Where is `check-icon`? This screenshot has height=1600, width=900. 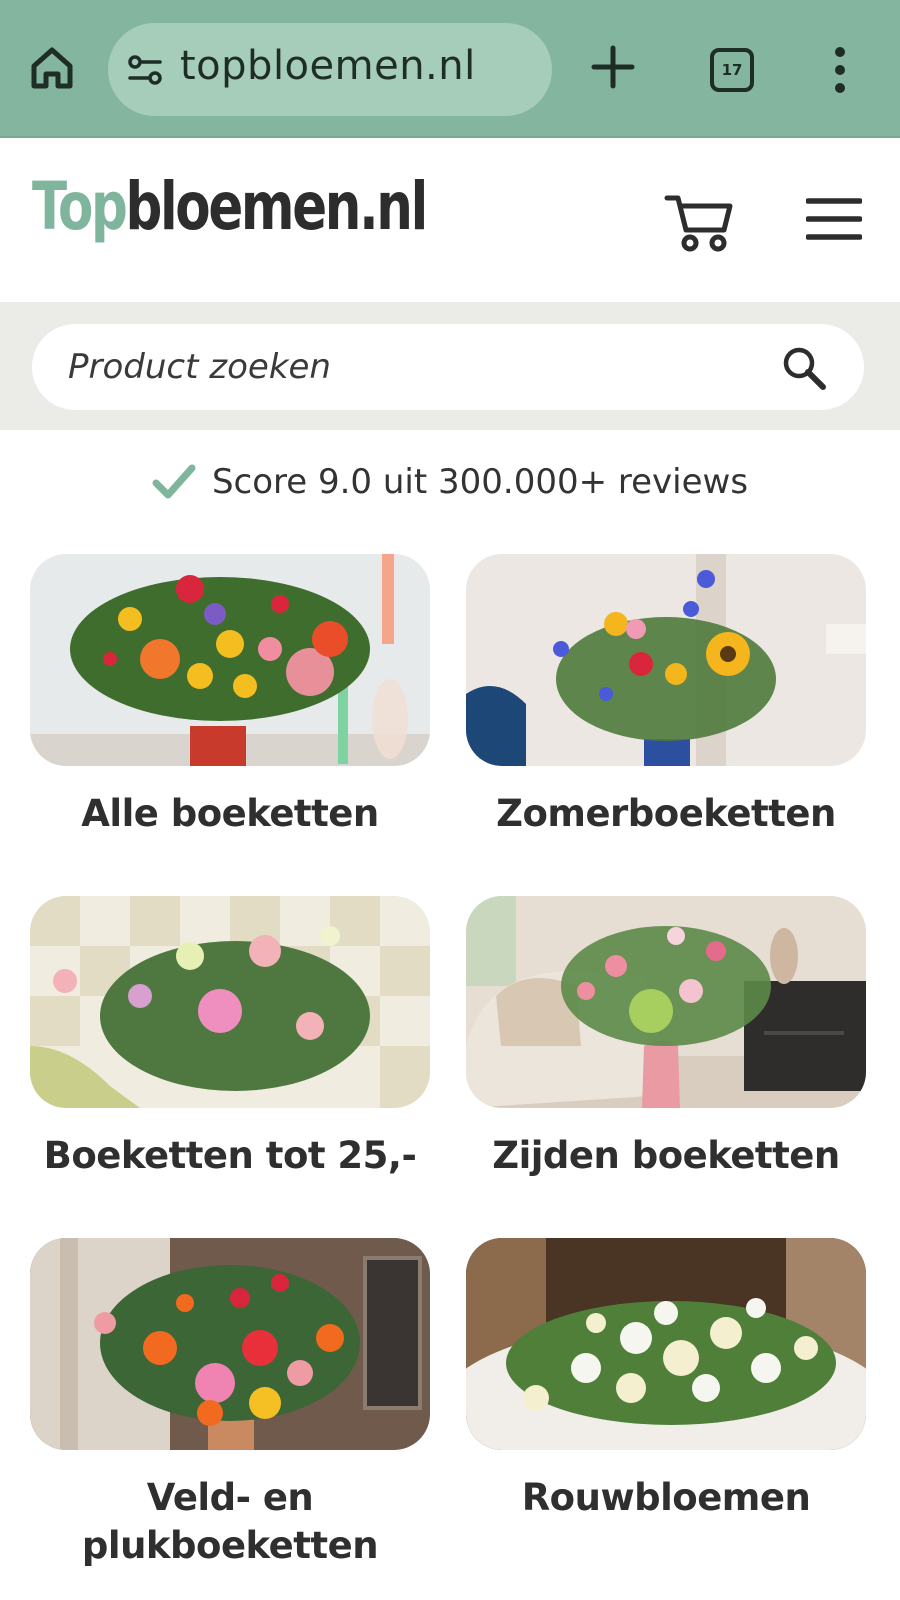 check-icon is located at coordinates (174, 481).